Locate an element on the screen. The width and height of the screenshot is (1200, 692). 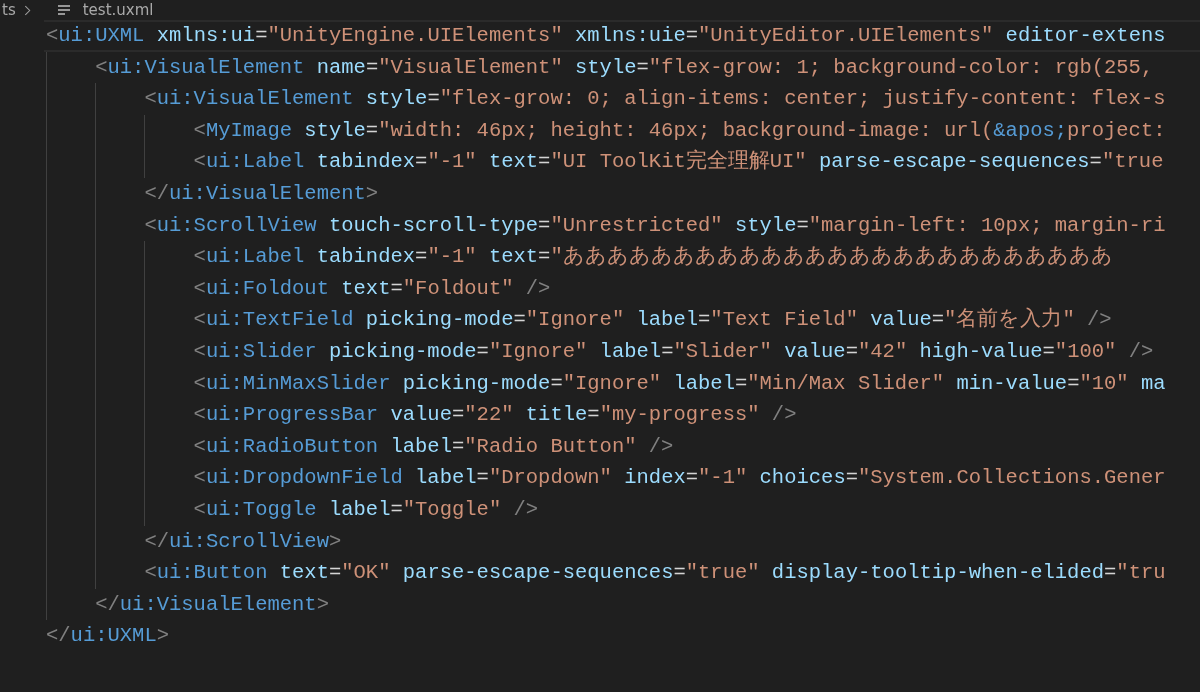
code-line: <ui:Slider picking-mode="Ignore" label="Slider" value="42" high-value="100" /> is located at coordinates (674, 351).